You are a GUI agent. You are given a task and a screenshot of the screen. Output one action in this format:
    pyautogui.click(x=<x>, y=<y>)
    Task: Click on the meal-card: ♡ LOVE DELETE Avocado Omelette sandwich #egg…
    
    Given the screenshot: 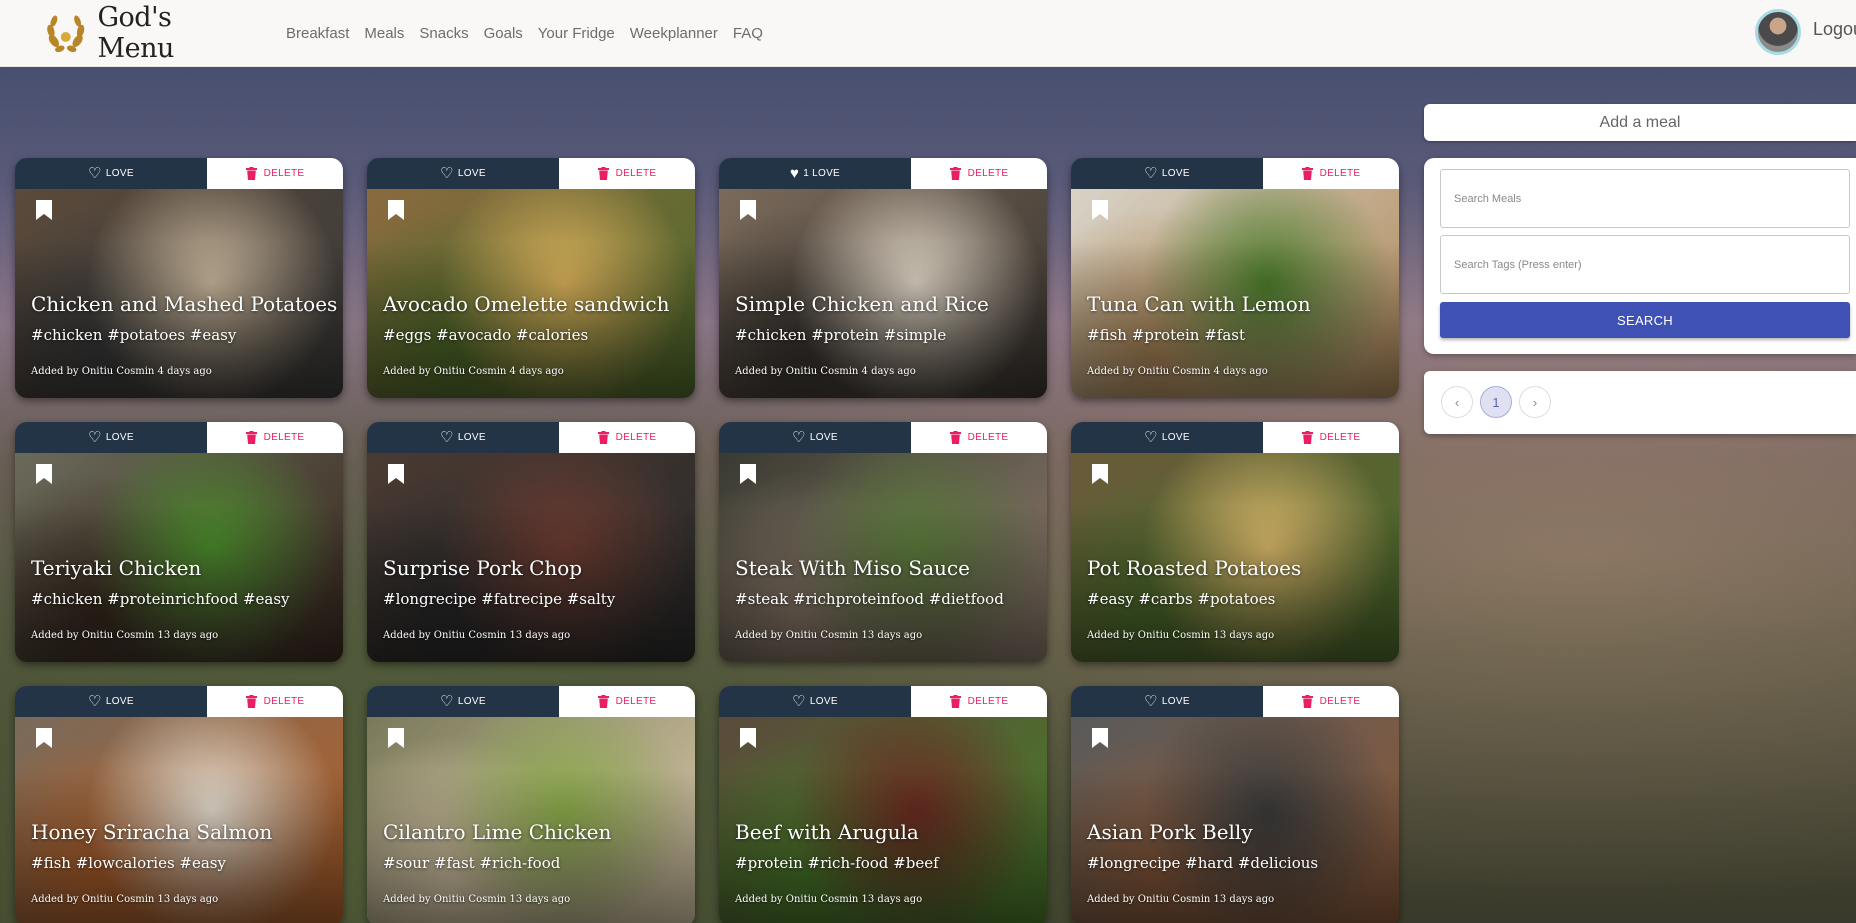 What is the action you would take?
    pyautogui.click(x=531, y=278)
    